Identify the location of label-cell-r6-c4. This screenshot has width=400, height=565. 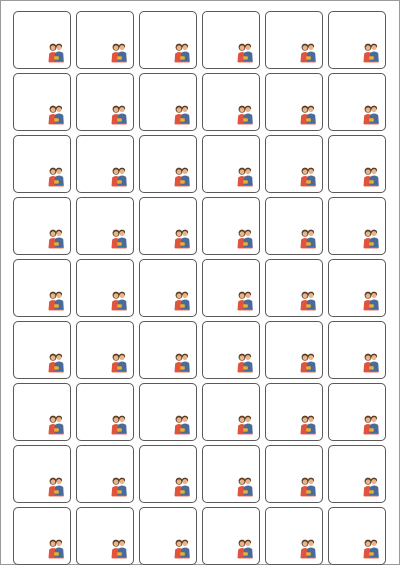
(231, 350).